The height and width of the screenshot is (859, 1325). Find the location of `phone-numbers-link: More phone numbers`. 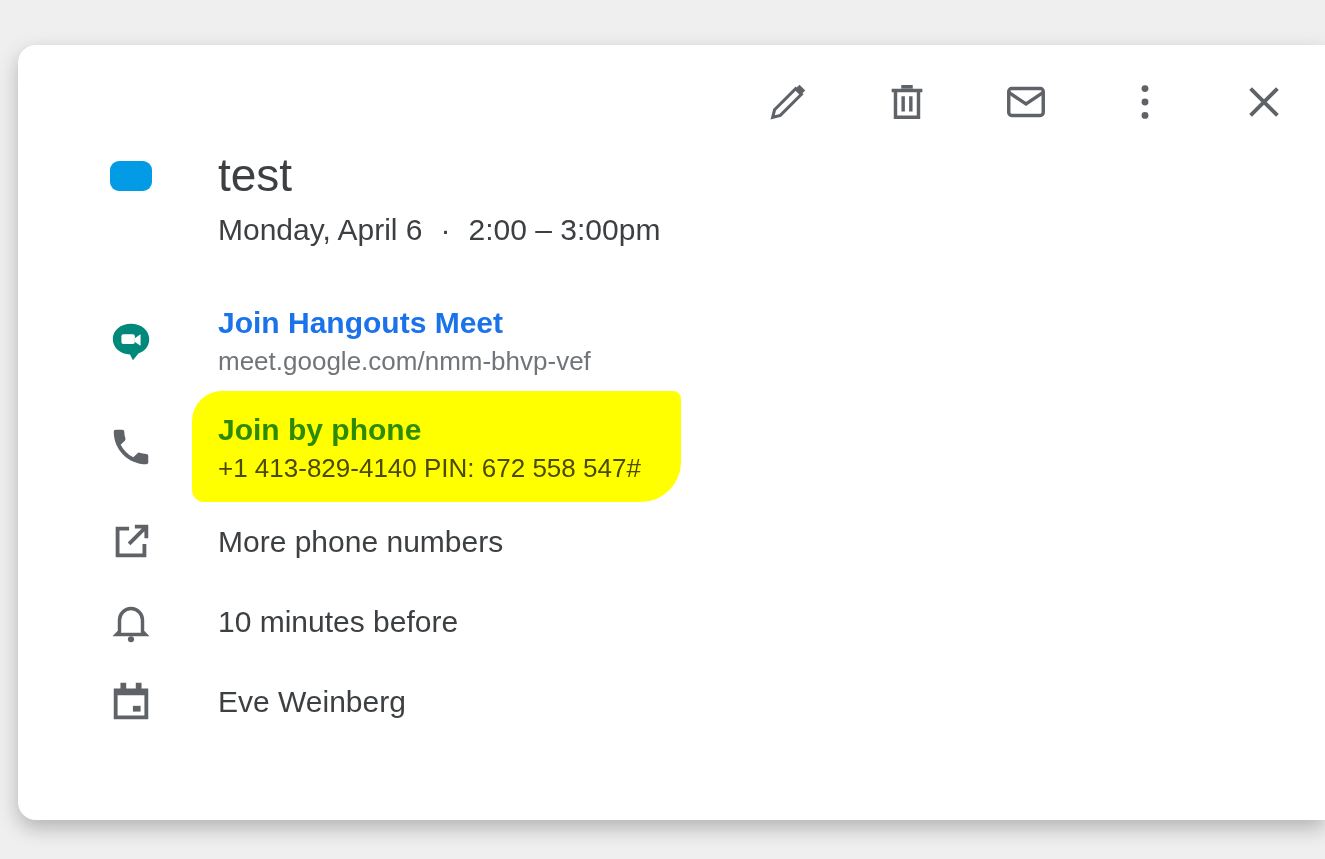

phone-numbers-link: More phone numbers is located at coordinates (771, 542).